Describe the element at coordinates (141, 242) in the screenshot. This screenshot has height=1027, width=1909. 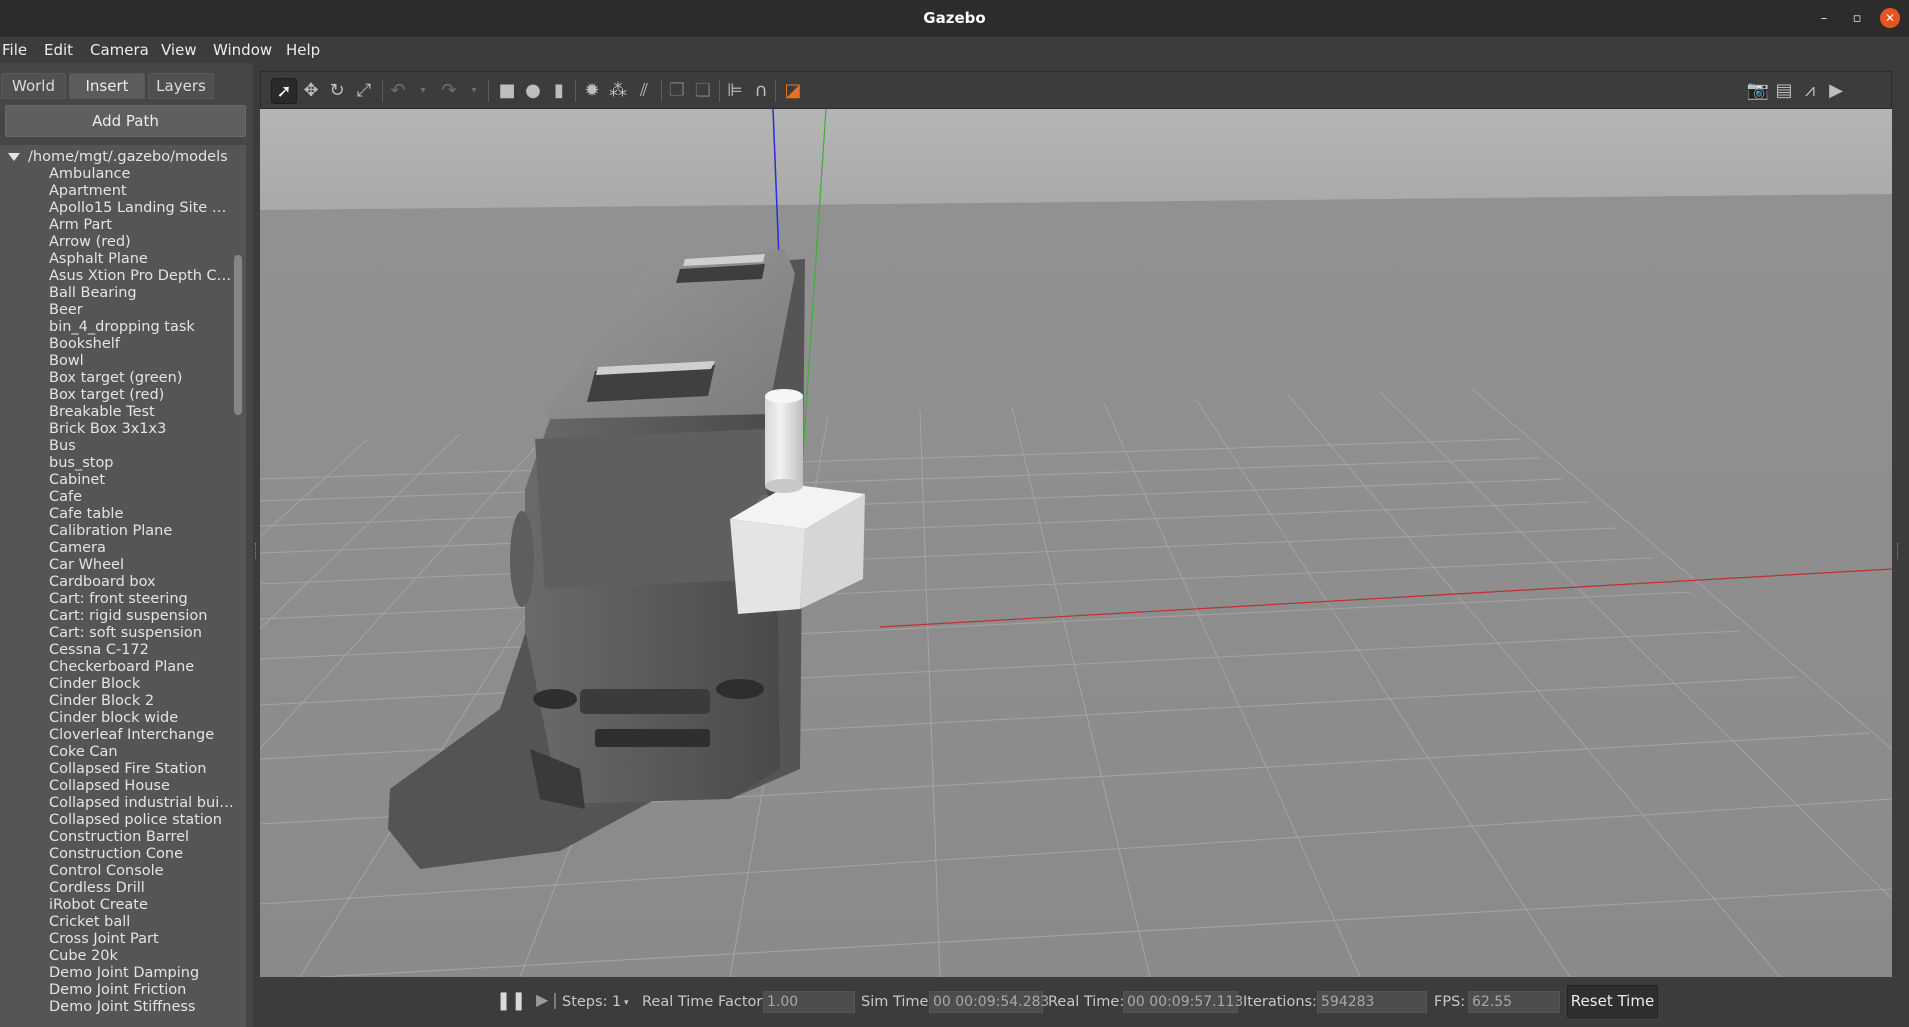
I see `list-item: Arrow (red)` at that location.